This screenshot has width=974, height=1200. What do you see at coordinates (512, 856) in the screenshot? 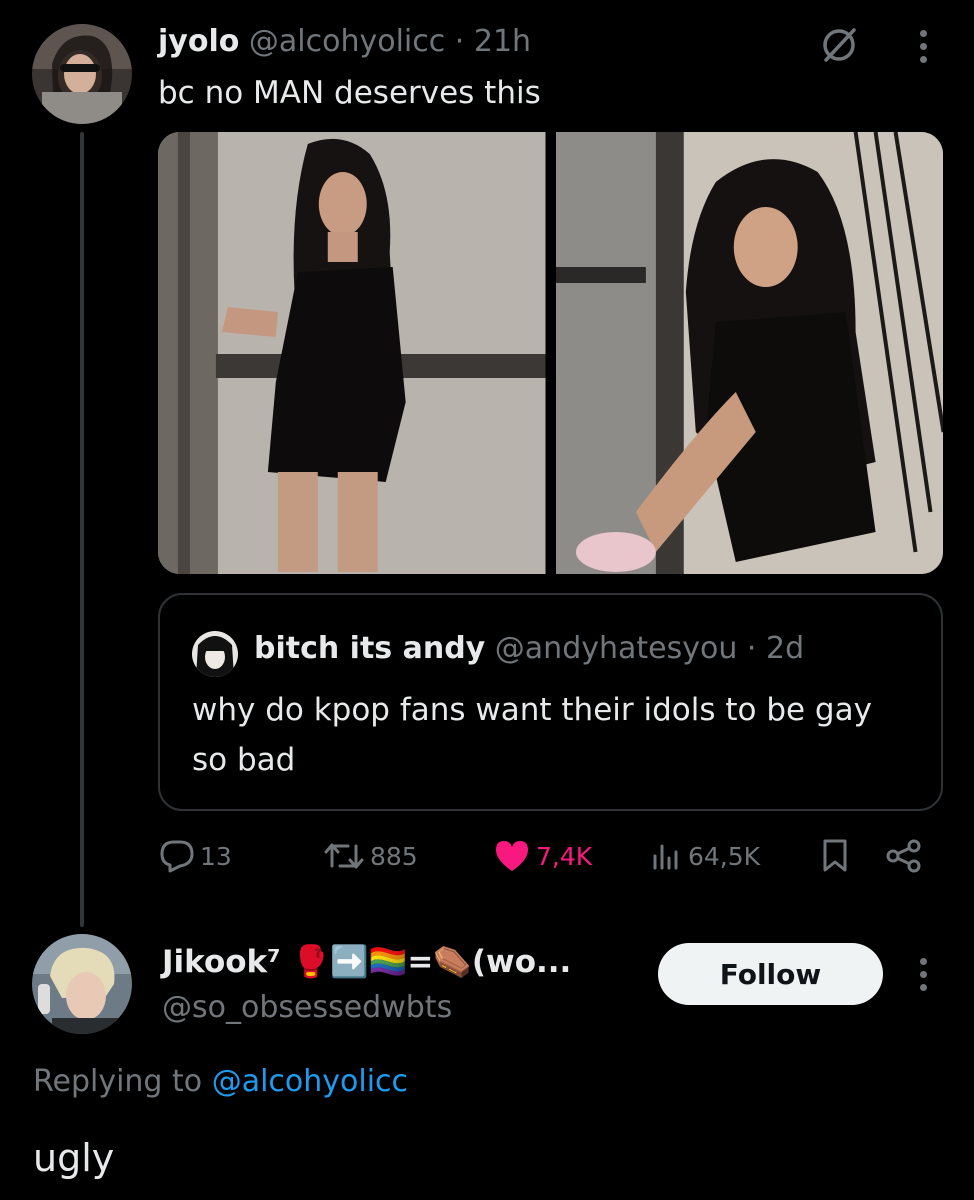
I see `heart-icon` at bounding box center [512, 856].